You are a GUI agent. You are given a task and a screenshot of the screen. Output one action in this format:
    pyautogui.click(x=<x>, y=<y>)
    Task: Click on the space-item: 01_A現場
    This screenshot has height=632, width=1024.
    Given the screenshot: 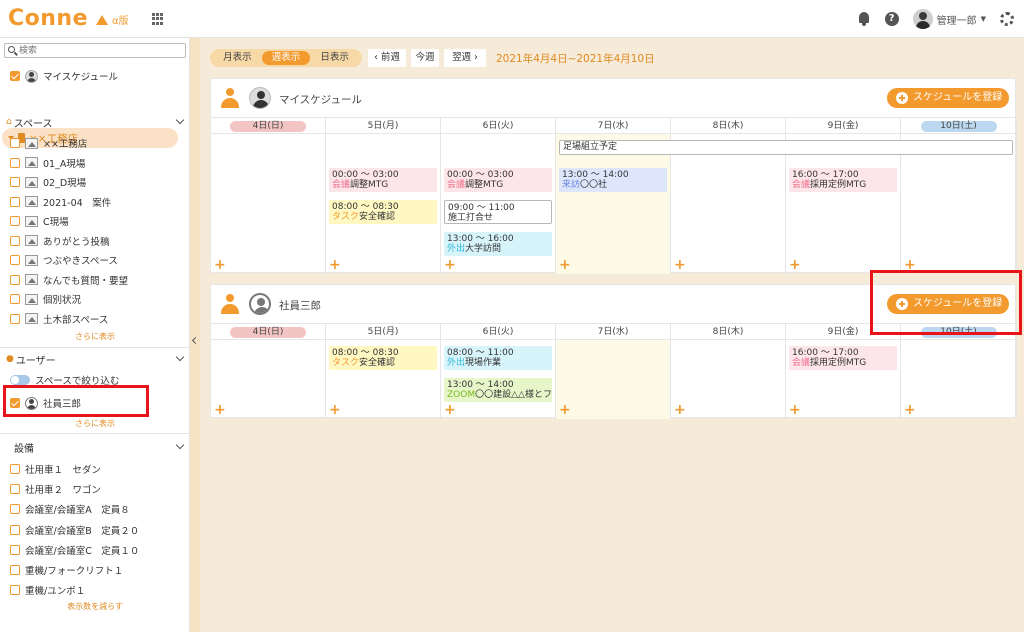 What is the action you would take?
    pyautogui.click(x=95, y=163)
    